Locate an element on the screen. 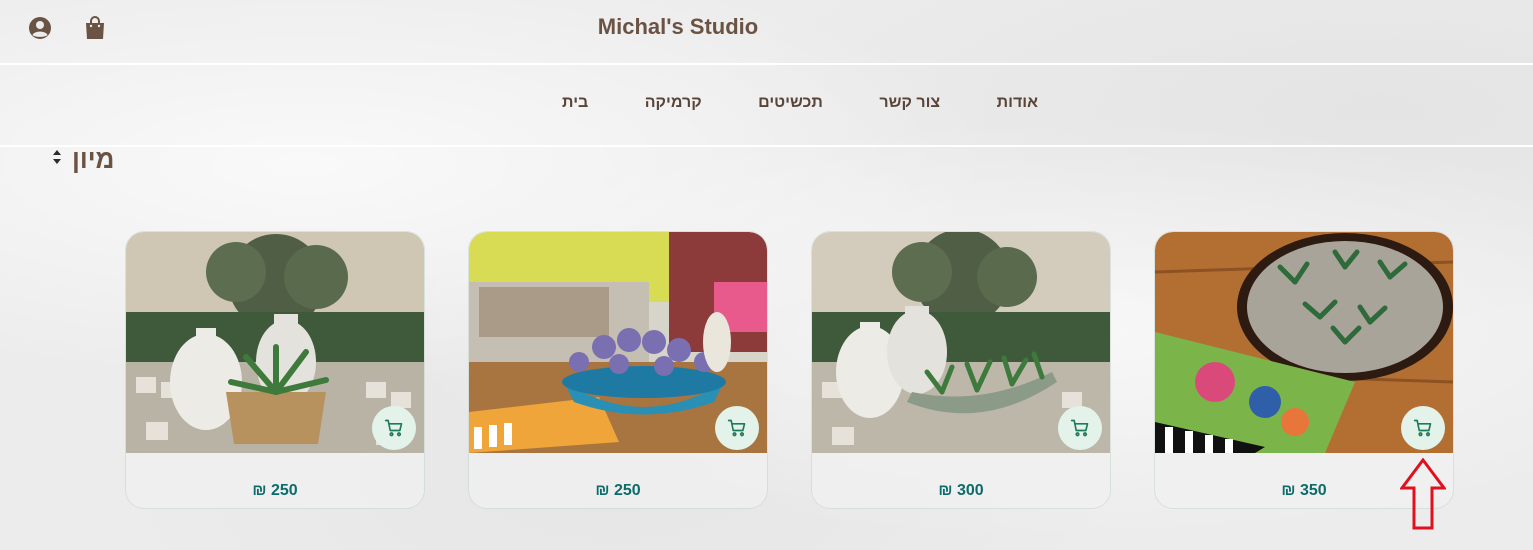  product-card: ₪ 300 is located at coordinates (961, 370).